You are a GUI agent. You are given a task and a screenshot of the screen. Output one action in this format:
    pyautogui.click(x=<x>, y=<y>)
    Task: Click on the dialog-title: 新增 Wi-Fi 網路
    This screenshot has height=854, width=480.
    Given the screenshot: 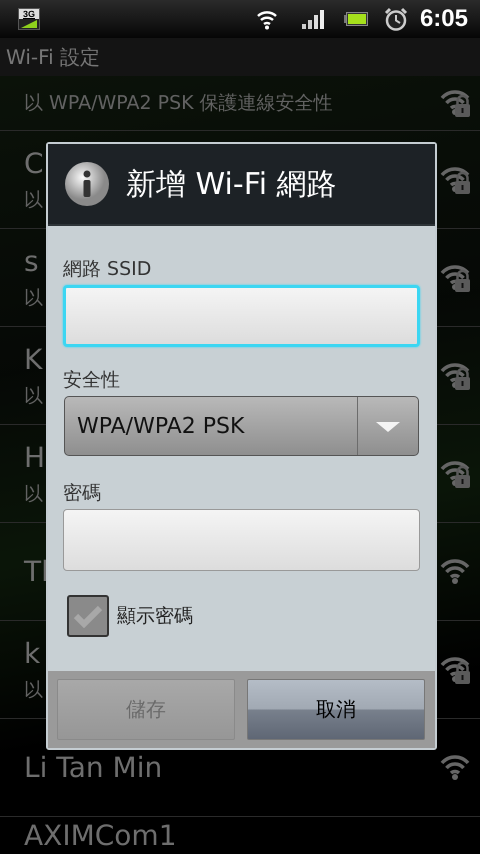 What is the action you would take?
    pyautogui.click(x=231, y=185)
    